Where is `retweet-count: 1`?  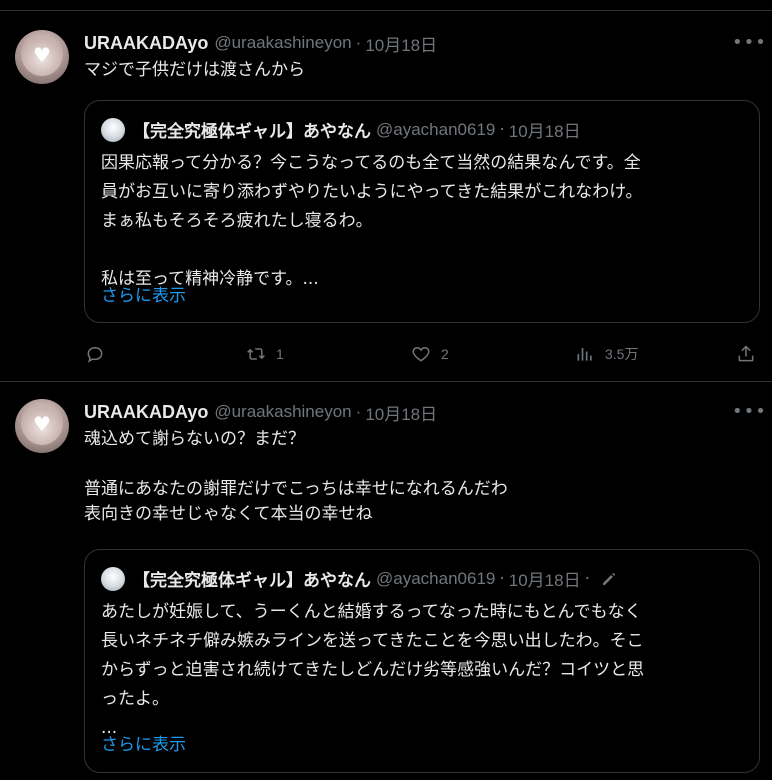
retweet-count: 1 is located at coordinates (280, 354).